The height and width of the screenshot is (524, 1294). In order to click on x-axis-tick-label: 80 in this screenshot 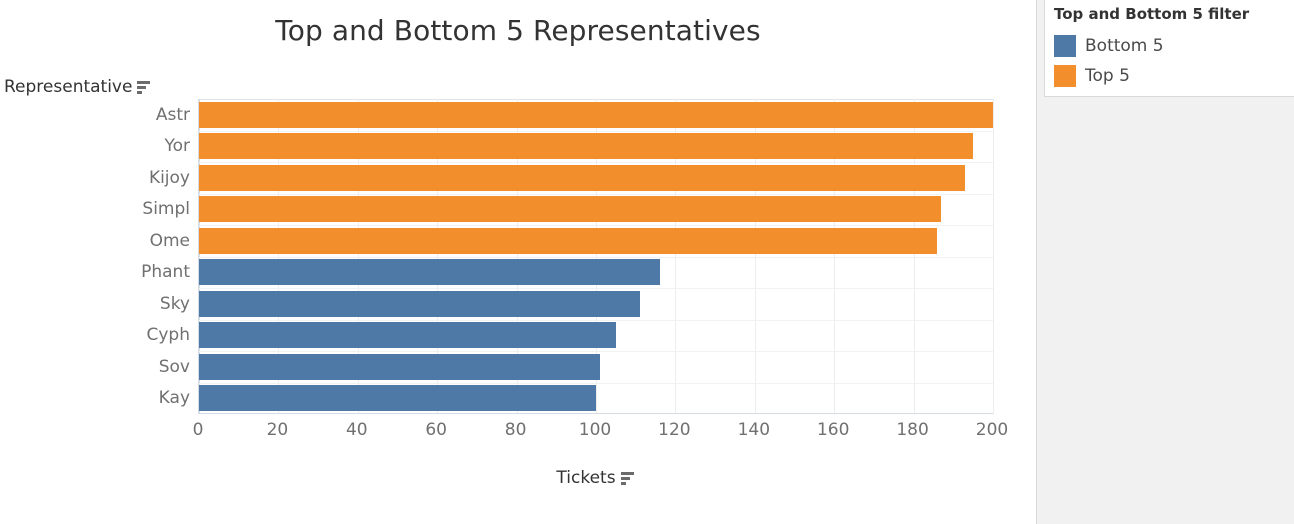, I will do `click(515, 430)`.